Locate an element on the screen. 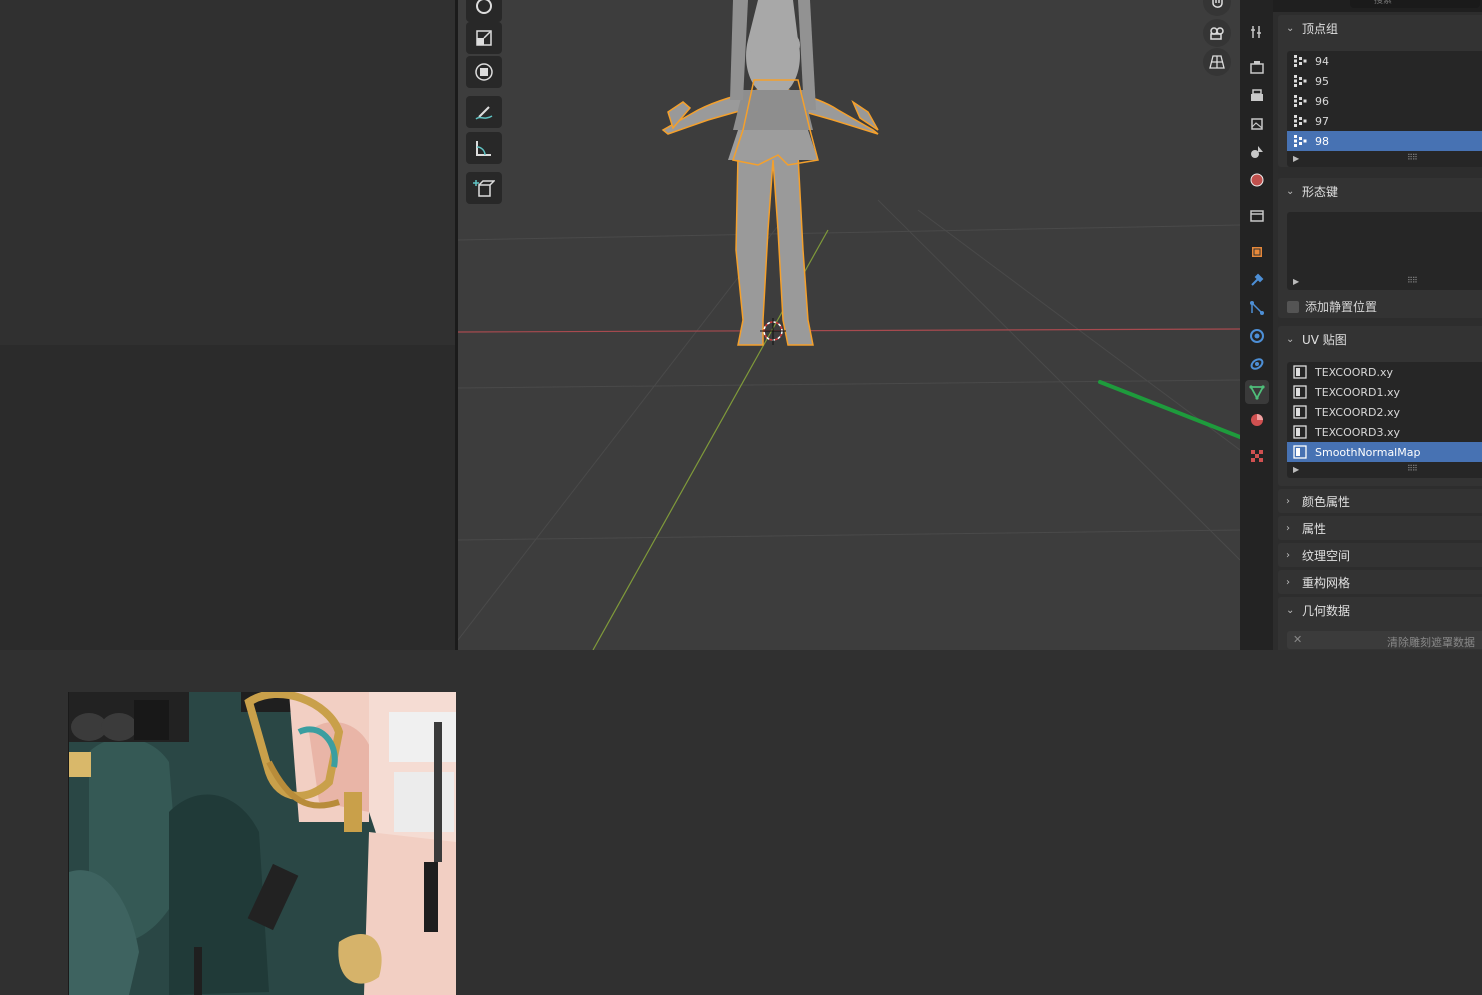 The width and height of the screenshot is (1482, 995). empty-editor-area is located at coordinates (227, 172).